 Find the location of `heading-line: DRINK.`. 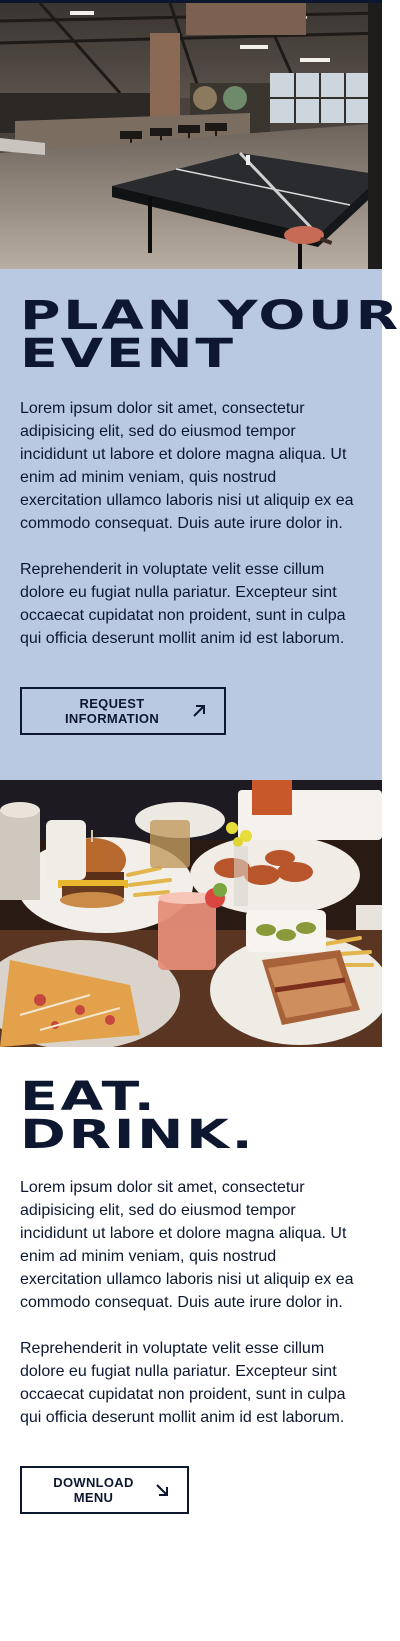

heading-line: DRINK. is located at coordinates (138, 1135).